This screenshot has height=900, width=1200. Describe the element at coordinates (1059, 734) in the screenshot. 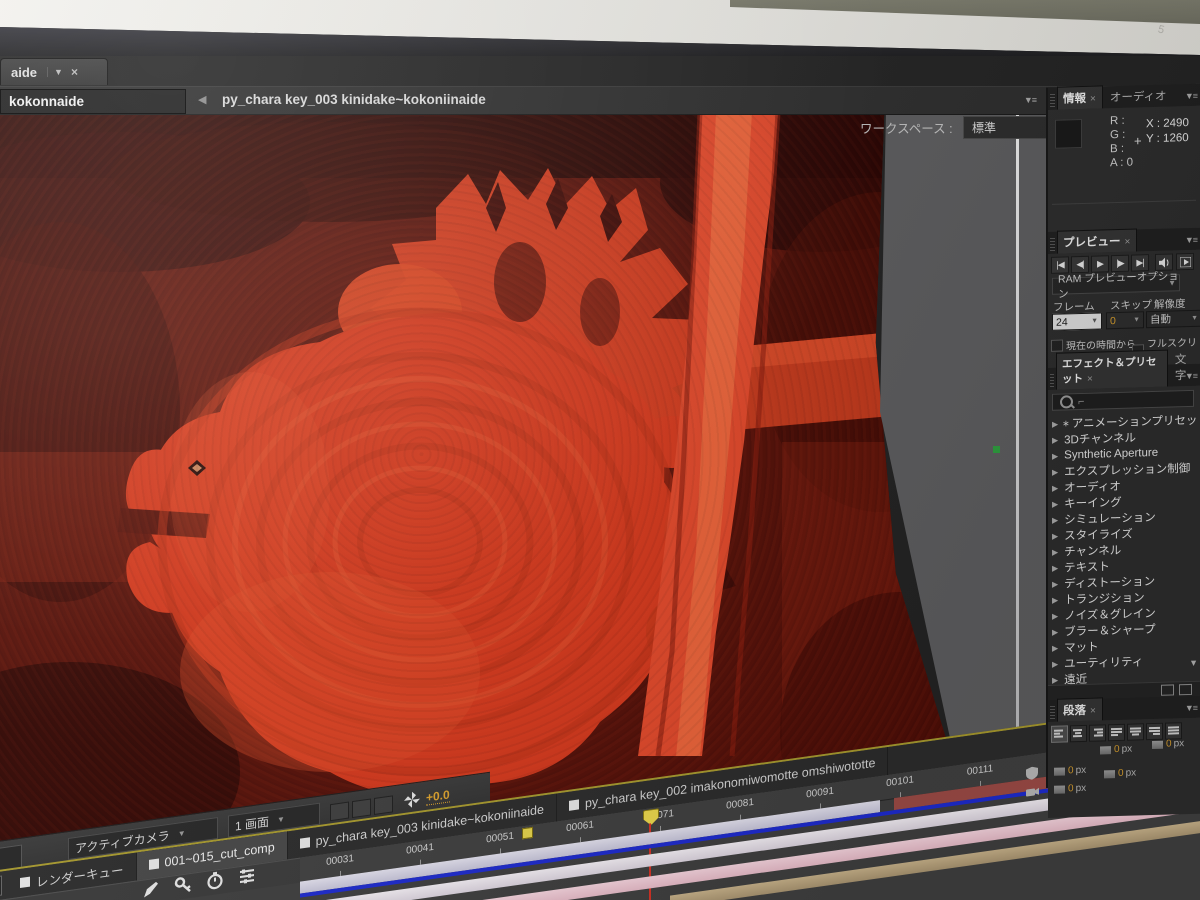

I see `align-left-button` at that location.